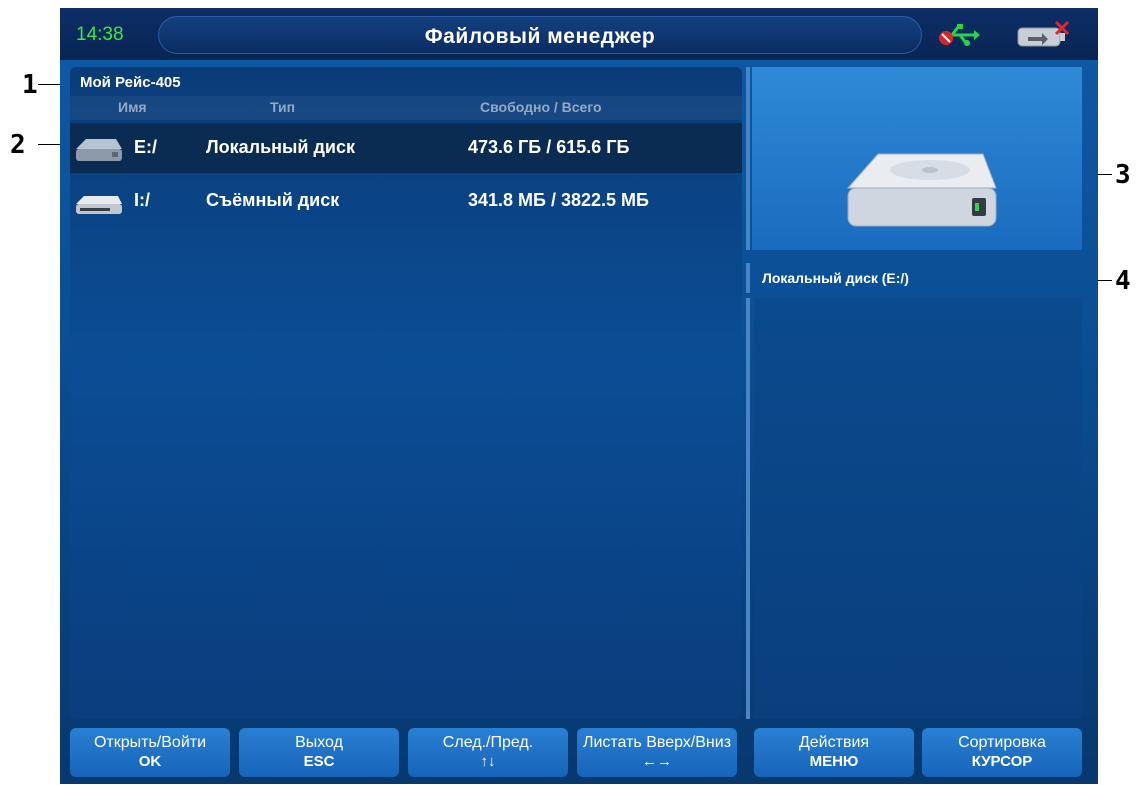 The image size is (1144, 785). Describe the element at coordinates (150, 752) in the screenshot. I see `open-button: Открыть/Войти OK` at that location.